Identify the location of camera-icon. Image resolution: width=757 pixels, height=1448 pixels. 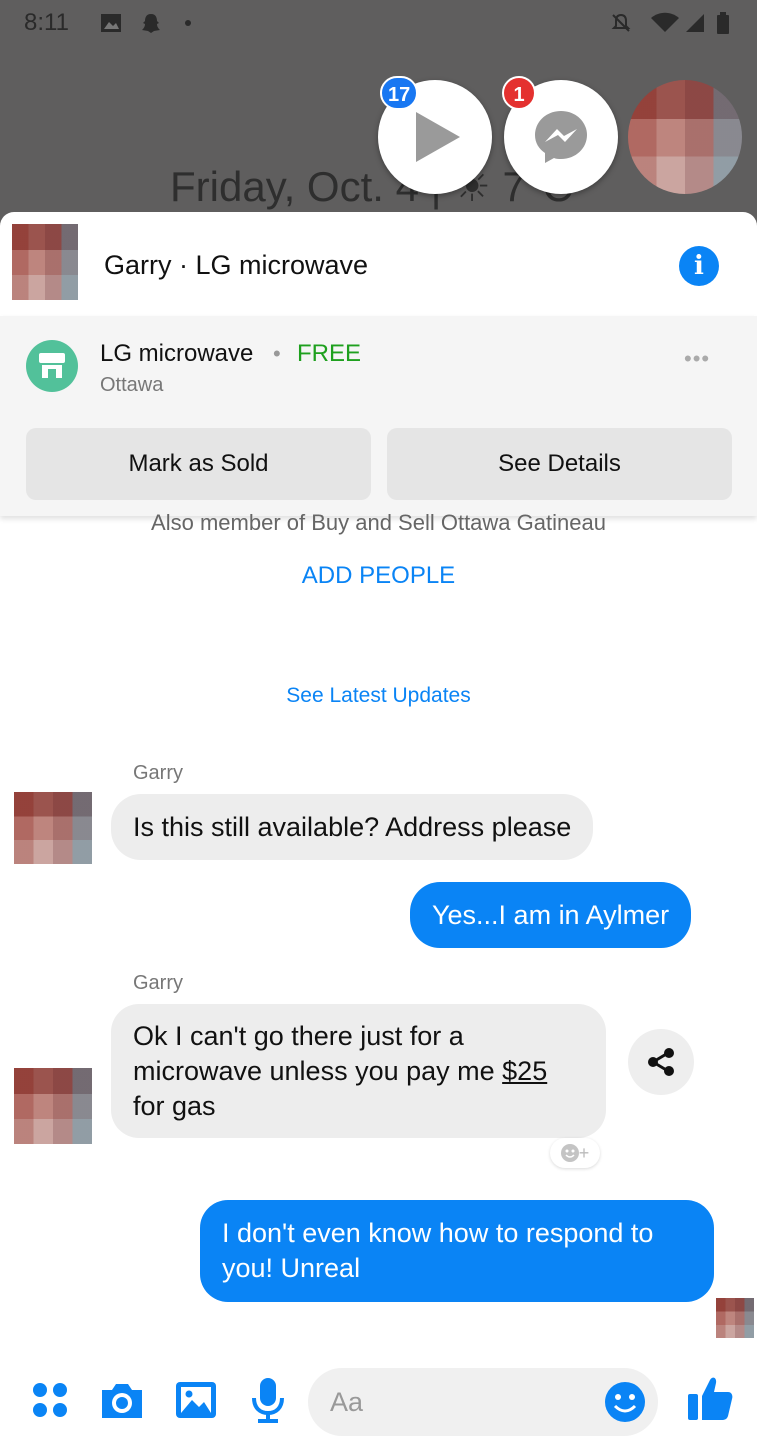
(122, 1400).